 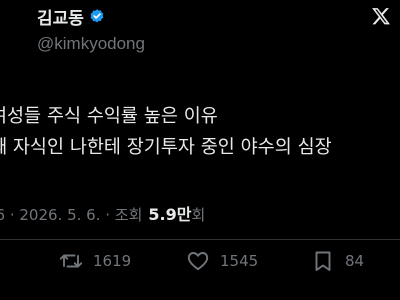 I want to click on bookmark-button: 84, so click(x=337, y=261).